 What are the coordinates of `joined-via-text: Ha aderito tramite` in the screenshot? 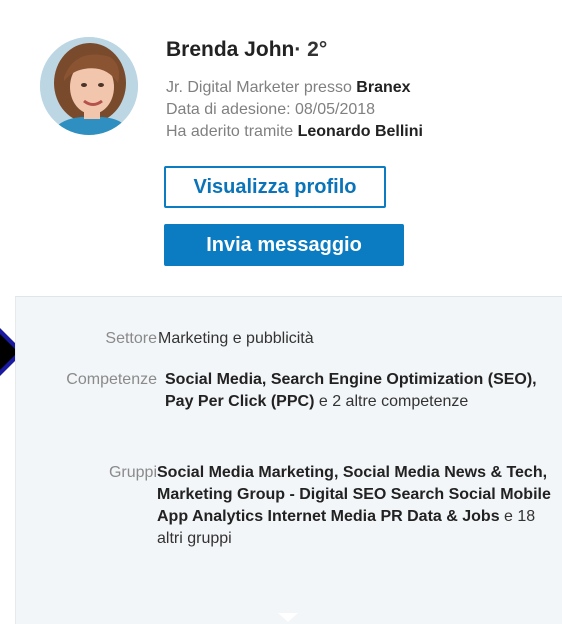 It's located at (232, 131).